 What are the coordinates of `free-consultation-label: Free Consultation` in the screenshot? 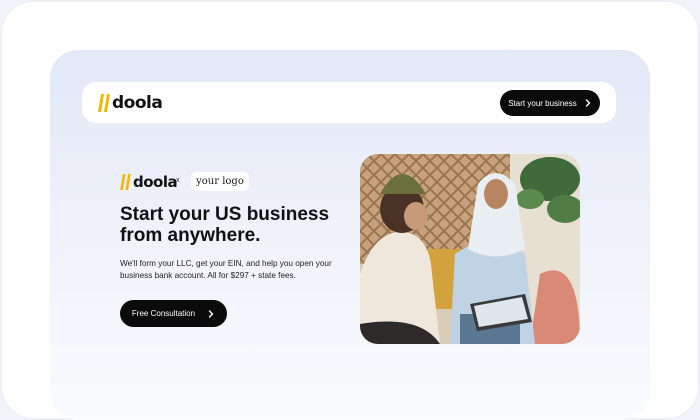 It's located at (163, 313).